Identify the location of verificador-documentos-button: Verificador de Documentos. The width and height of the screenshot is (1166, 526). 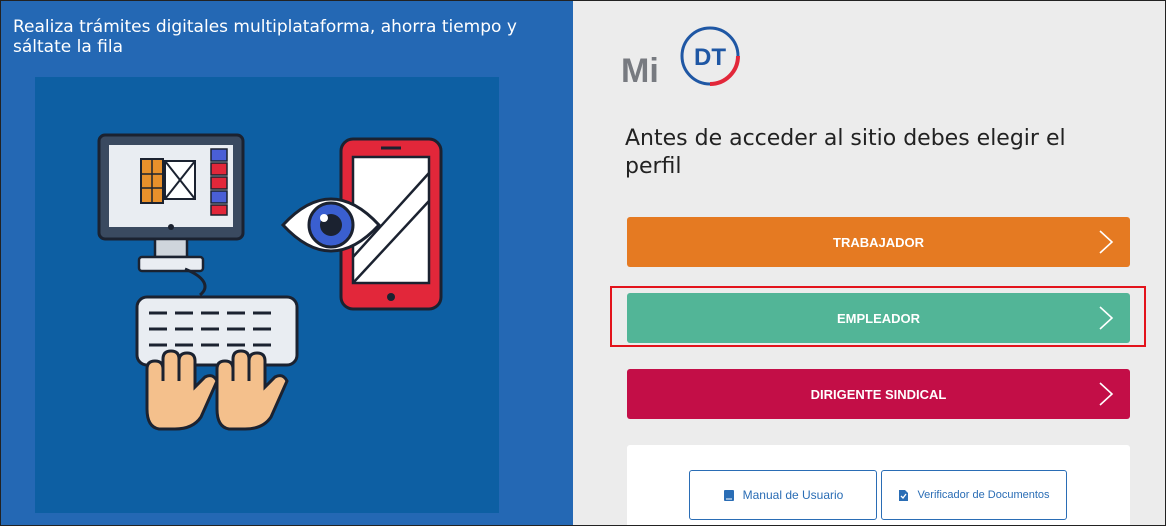
(974, 495).